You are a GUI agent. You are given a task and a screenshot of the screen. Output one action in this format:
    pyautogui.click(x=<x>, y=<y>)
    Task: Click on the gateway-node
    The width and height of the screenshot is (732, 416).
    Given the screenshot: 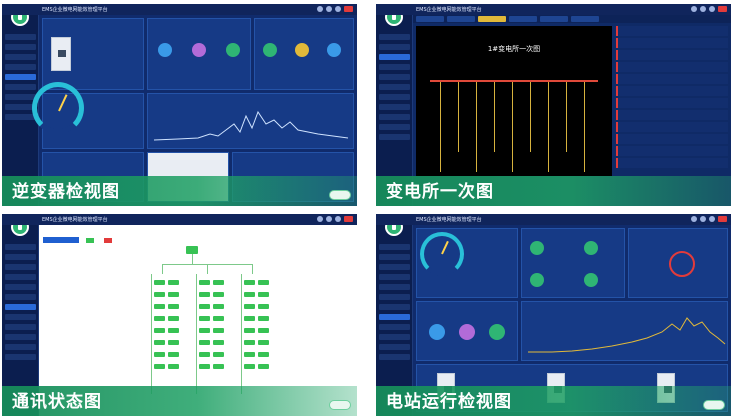 What is the action you would take?
    pyautogui.click(x=192, y=250)
    